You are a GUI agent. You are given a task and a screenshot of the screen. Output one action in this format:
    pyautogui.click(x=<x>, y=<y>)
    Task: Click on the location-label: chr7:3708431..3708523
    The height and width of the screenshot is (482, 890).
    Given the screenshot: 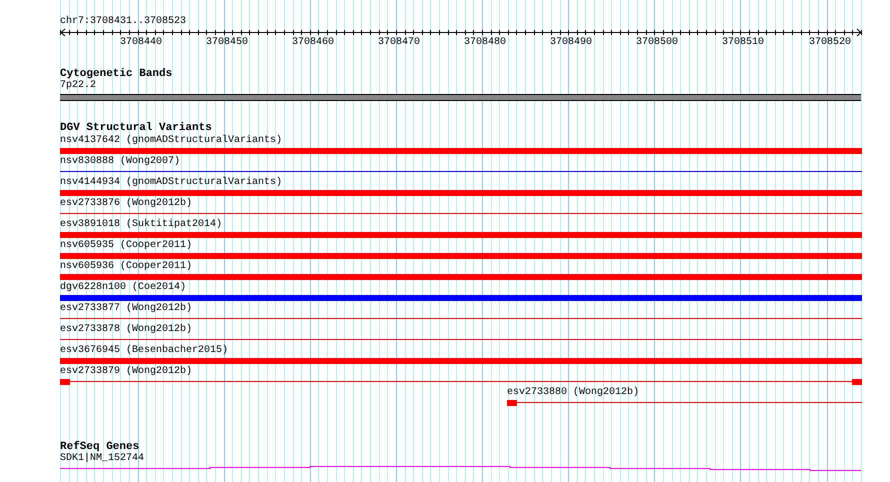 What is the action you would take?
    pyautogui.click(x=123, y=22)
    